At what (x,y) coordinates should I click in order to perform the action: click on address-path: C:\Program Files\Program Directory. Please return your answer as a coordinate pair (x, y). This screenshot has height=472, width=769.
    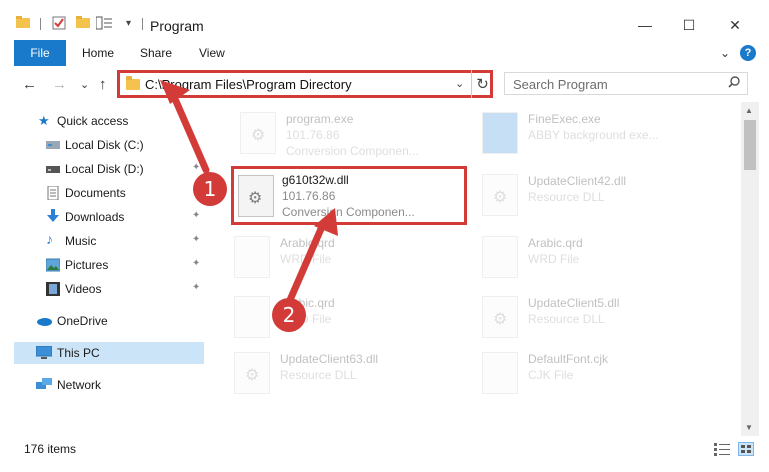
    Looking at the image, I should click on (248, 84).